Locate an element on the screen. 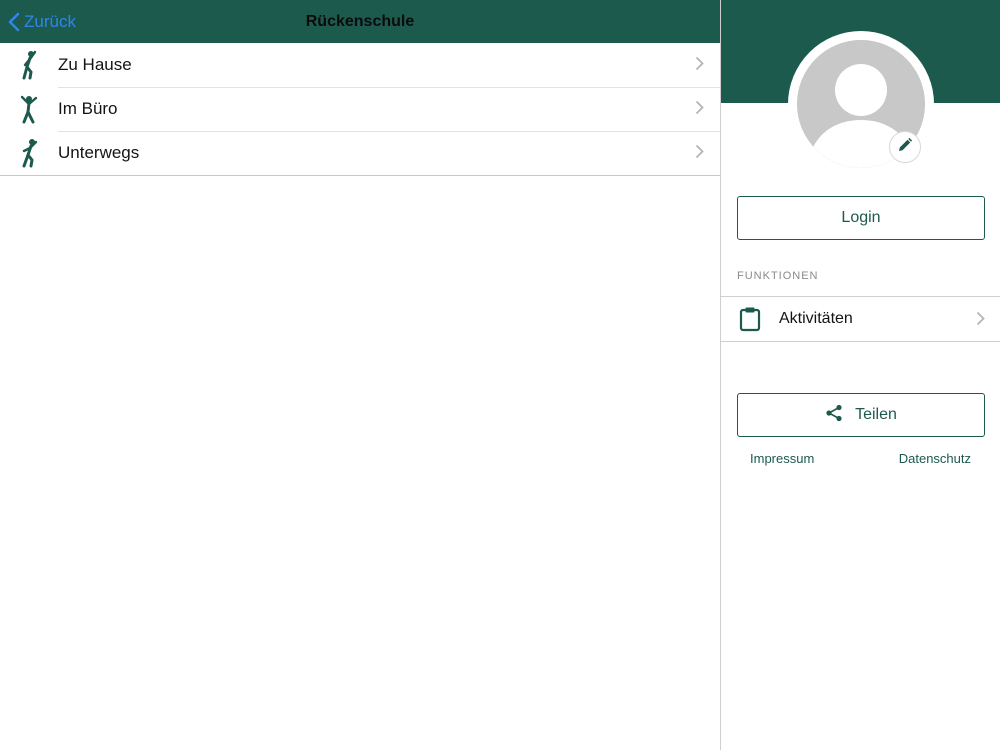 The height and width of the screenshot is (750, 1000). share-label: Teilen is located at coordinates (876, 414).